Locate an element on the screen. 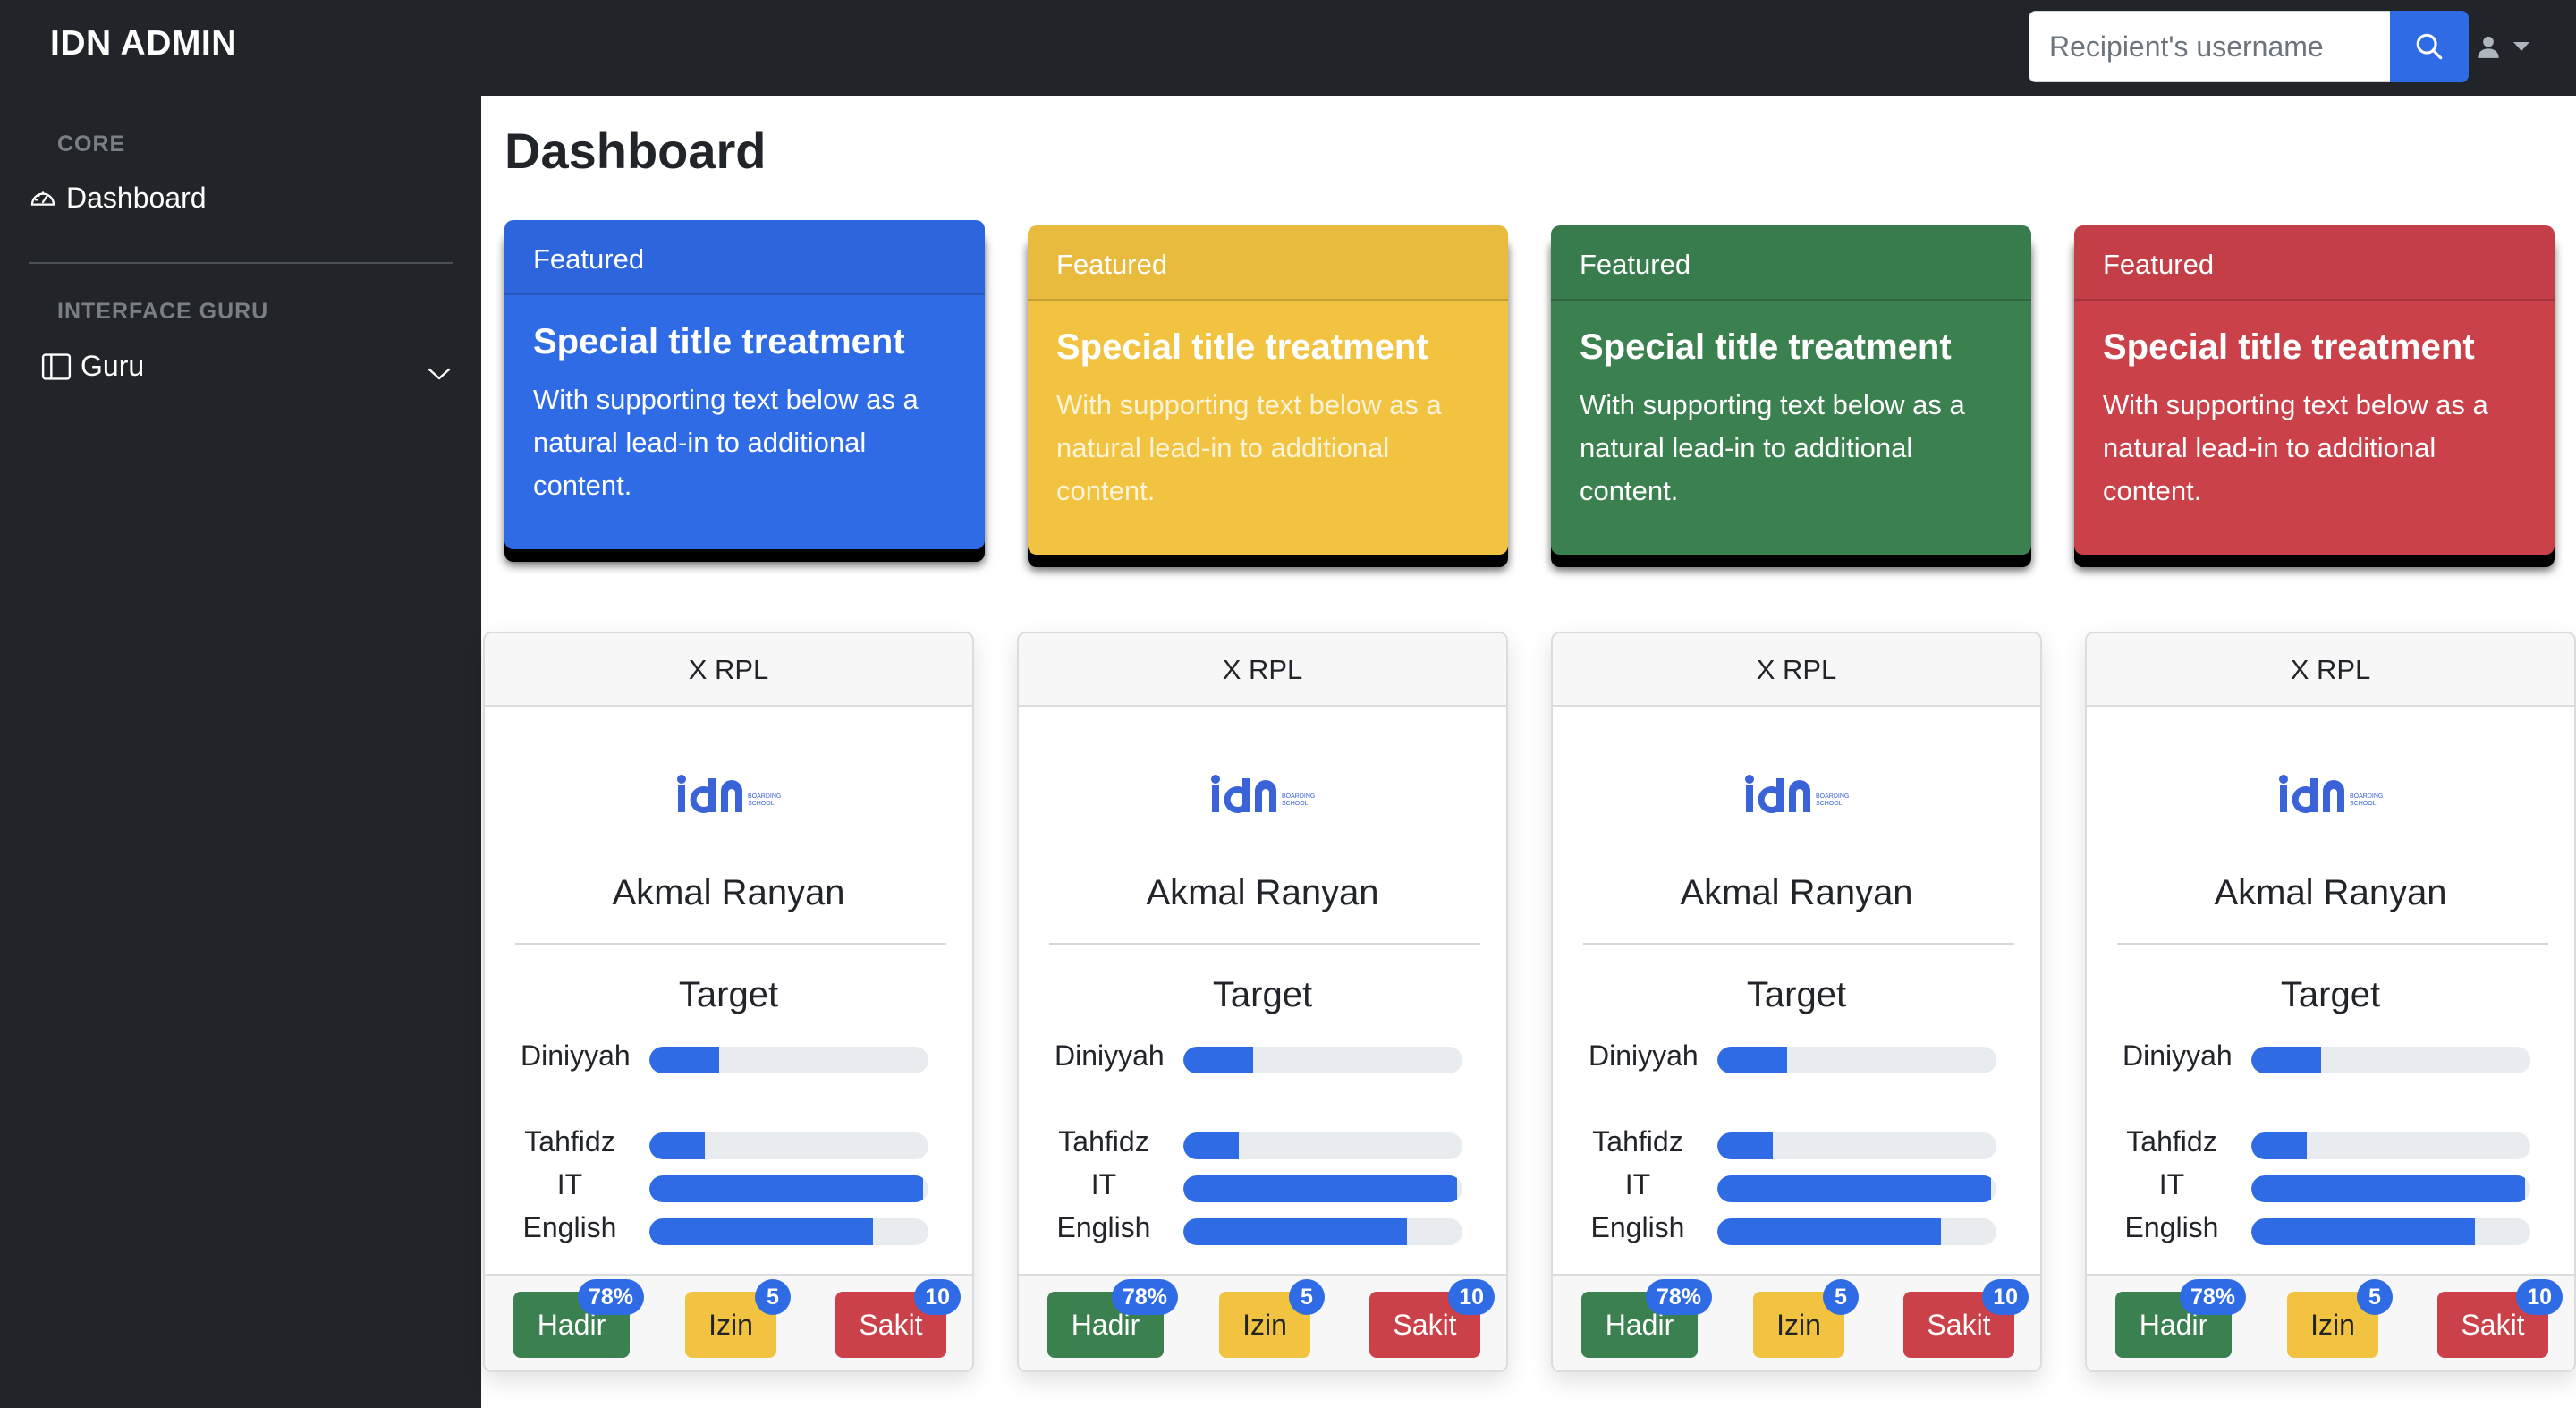  user-dropdown is located at coordinates (2502, 46).